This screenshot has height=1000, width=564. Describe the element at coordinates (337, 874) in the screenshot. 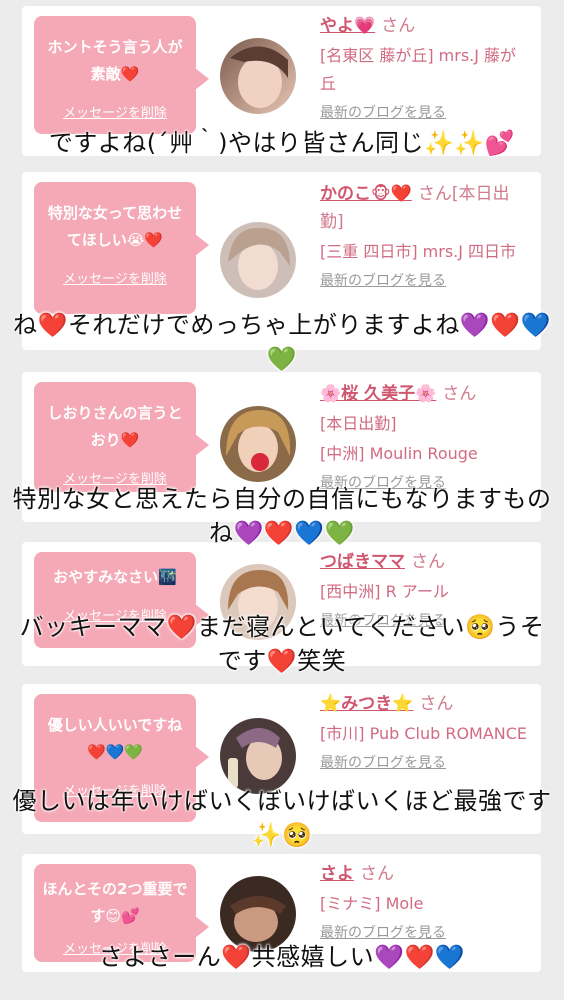

I see `sender-name-link: さよ` at that location.